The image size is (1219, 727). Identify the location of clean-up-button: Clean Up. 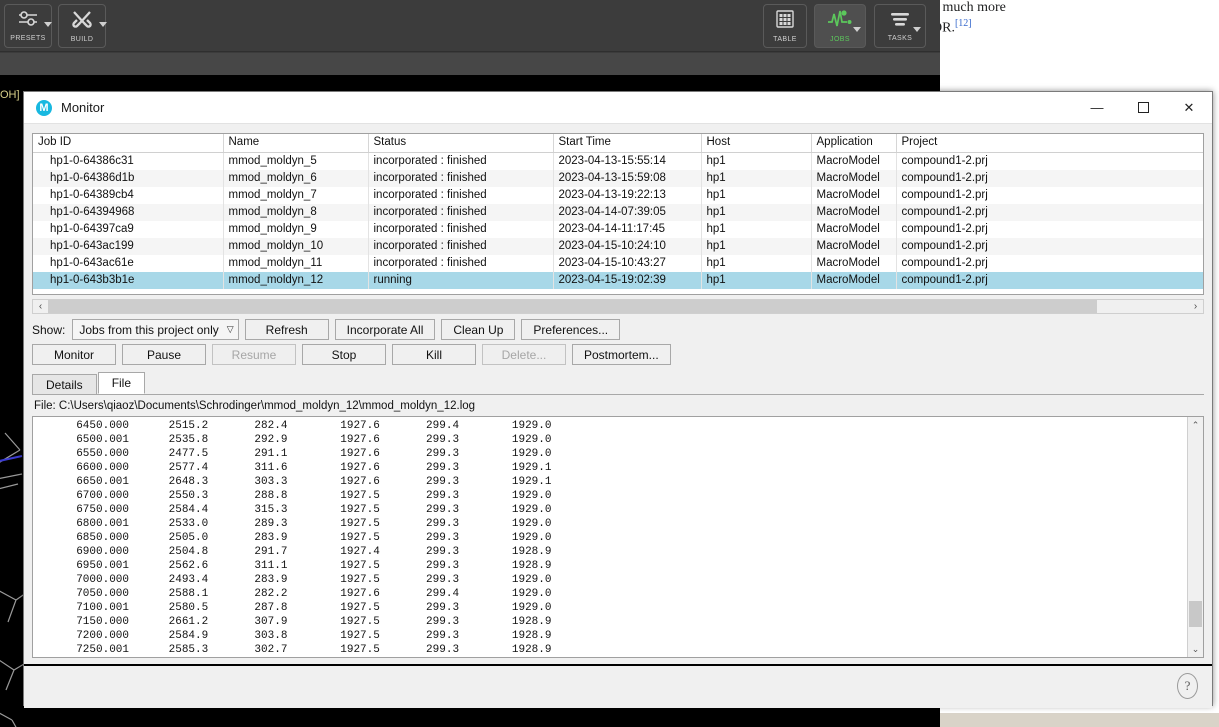
(478, 329).